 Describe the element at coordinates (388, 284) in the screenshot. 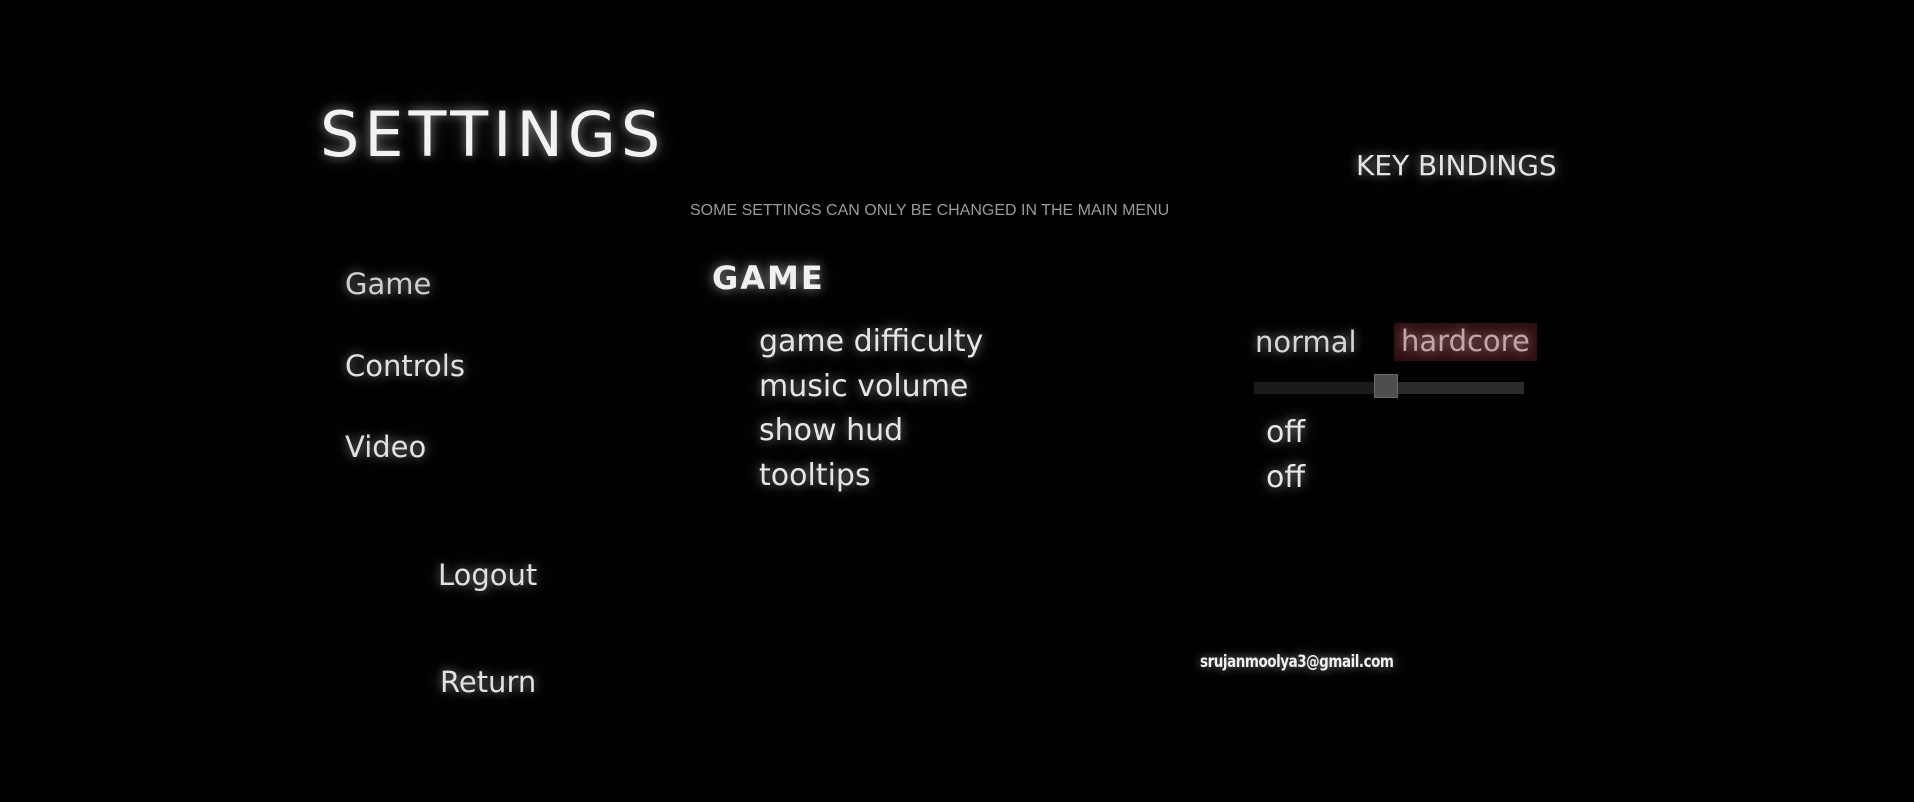

I see `nav-item-game: Game` at that location.